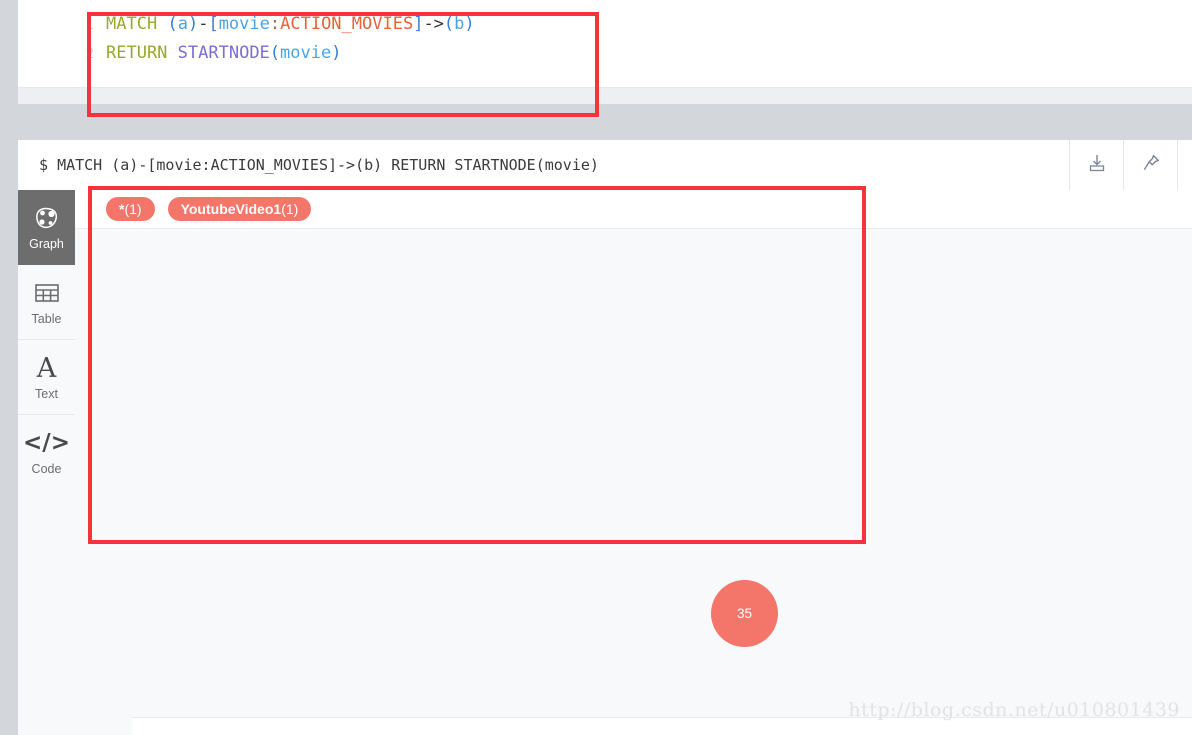 The height and width of the screenshot is (735, 1192). What do you see at coordinates (46, 610) in the screenshot?
I see `sidebar-filler` at bounding box center [46, 610].